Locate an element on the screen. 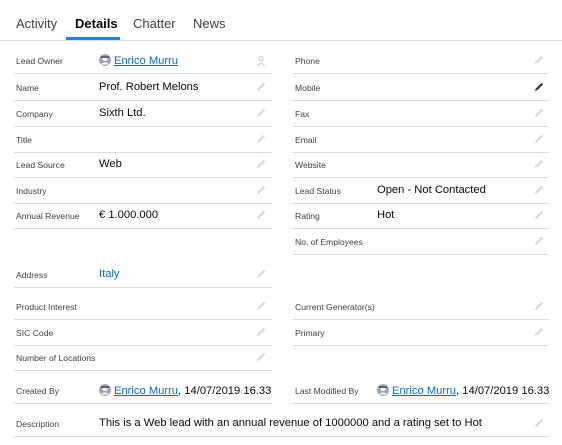 Image resolution: width=562 pixels, height=445 pixels. field-label: Title is located at coordinates (24, 140).